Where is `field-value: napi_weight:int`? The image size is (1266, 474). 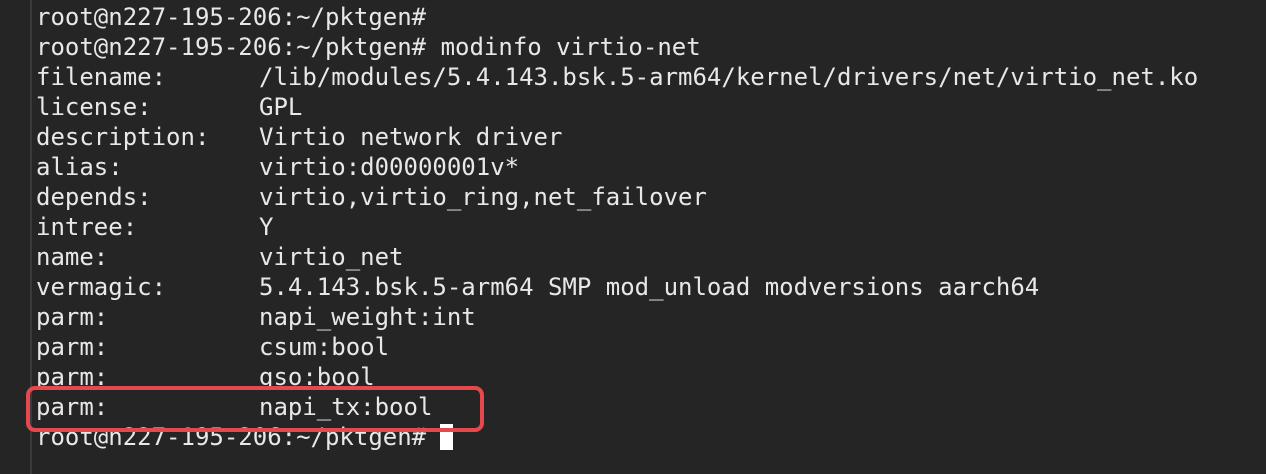 field-value: napi_weight:int is located at coordinates (367, 317).